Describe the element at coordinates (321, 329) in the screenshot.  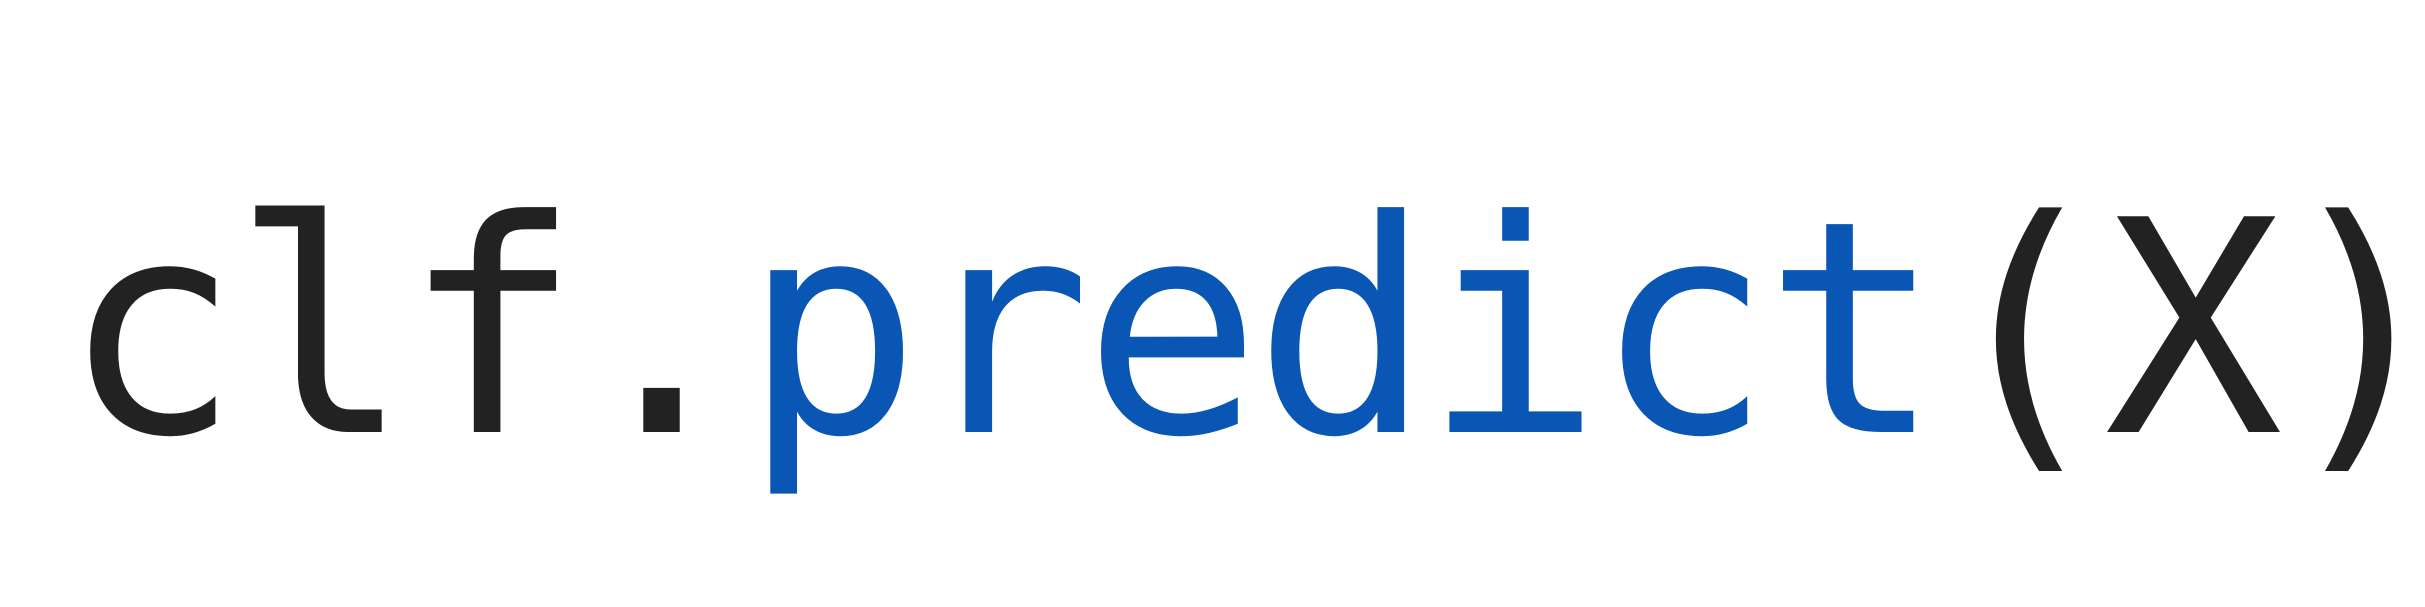
I see `object-identifier: clf` at that location.